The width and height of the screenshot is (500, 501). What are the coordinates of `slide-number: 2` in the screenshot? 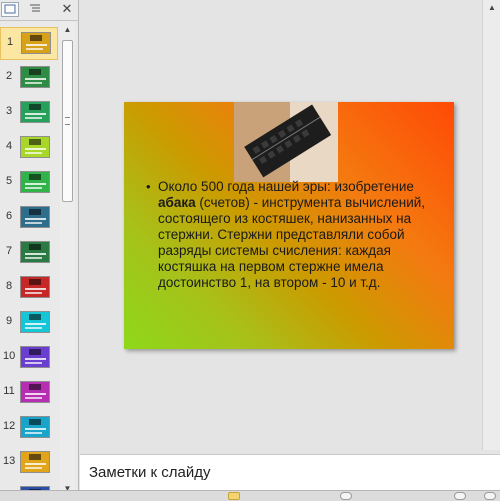 It's located at (9, 76).